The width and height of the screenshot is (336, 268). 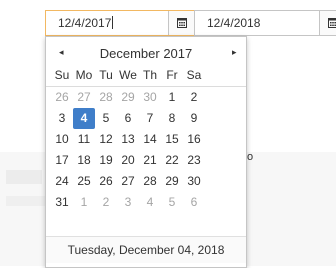 What do you see at coordinates (112, 22) in the screenshot?
I see `text-caret` at bounding box center [112, 22].